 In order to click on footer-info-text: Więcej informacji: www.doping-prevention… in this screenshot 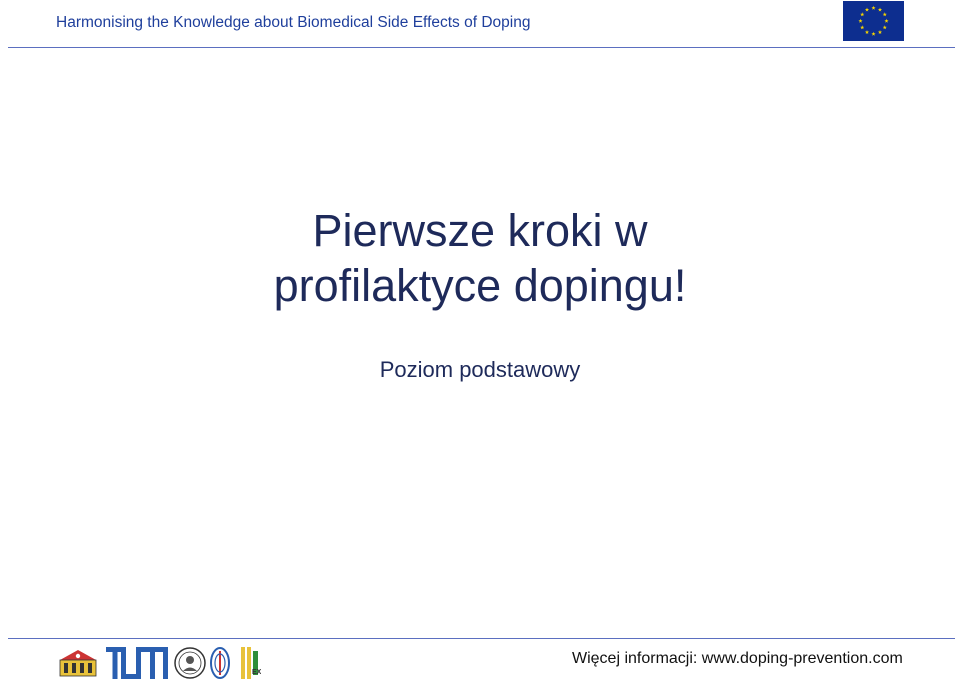, I will do `click(737, 658)`.